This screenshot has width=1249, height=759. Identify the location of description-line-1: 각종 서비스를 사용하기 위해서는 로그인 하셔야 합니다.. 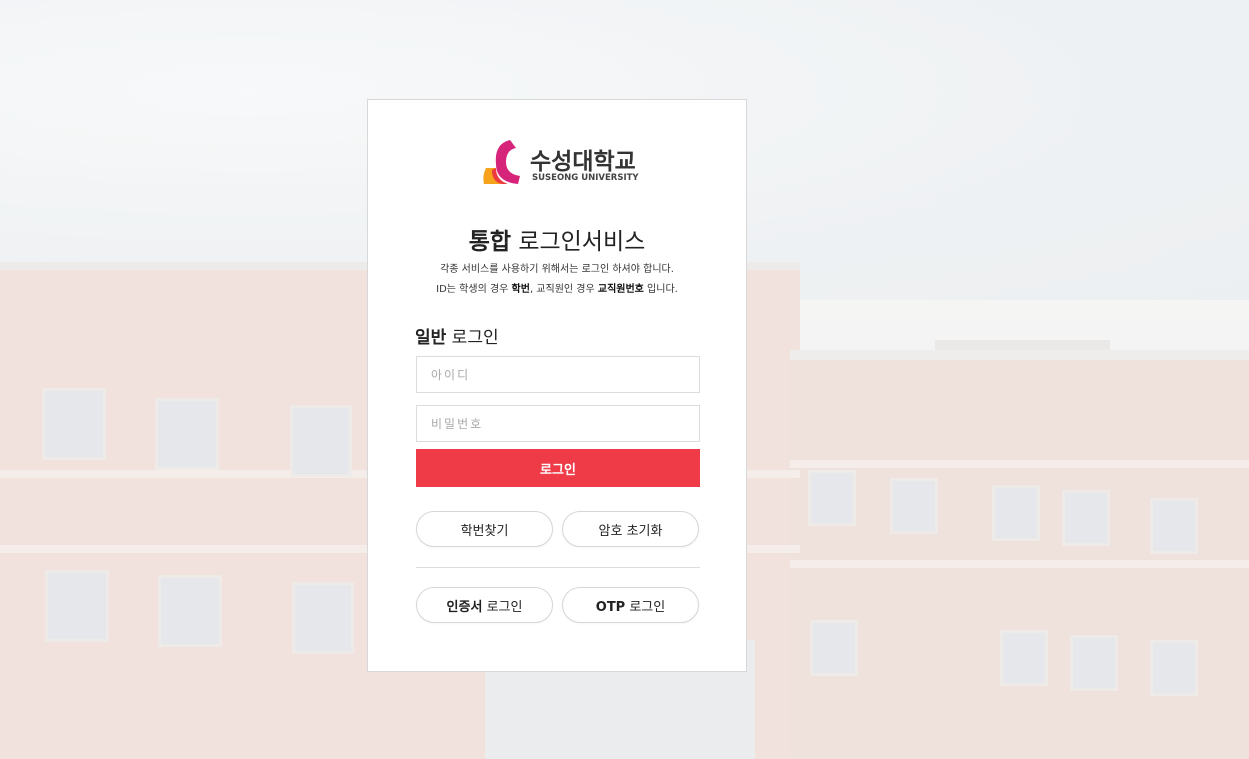
(557, 269).